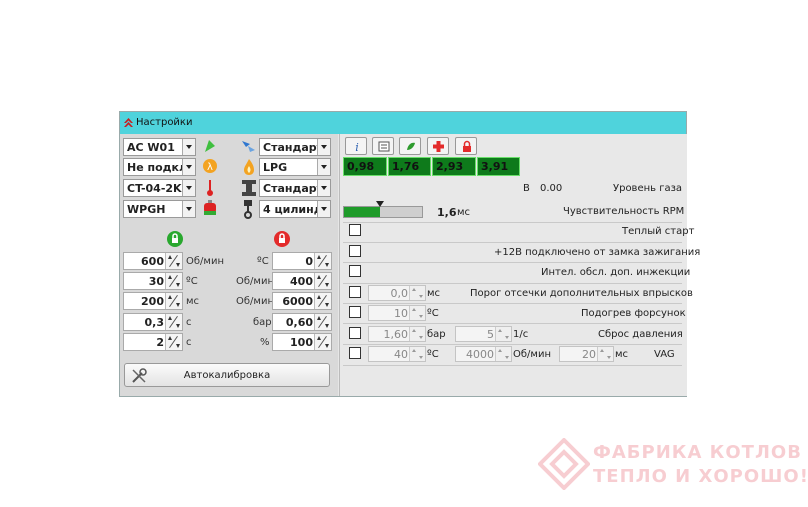  I want to click on fuel-type-combo: LPG, so click(295, 167).